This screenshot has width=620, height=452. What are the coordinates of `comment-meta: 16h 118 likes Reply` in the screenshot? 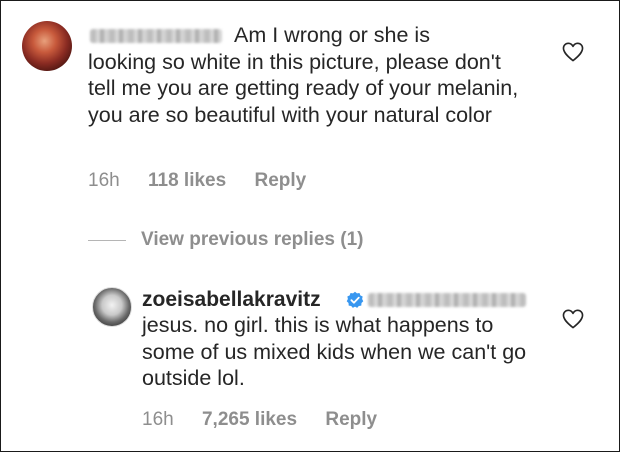 It's located at (208, 181).